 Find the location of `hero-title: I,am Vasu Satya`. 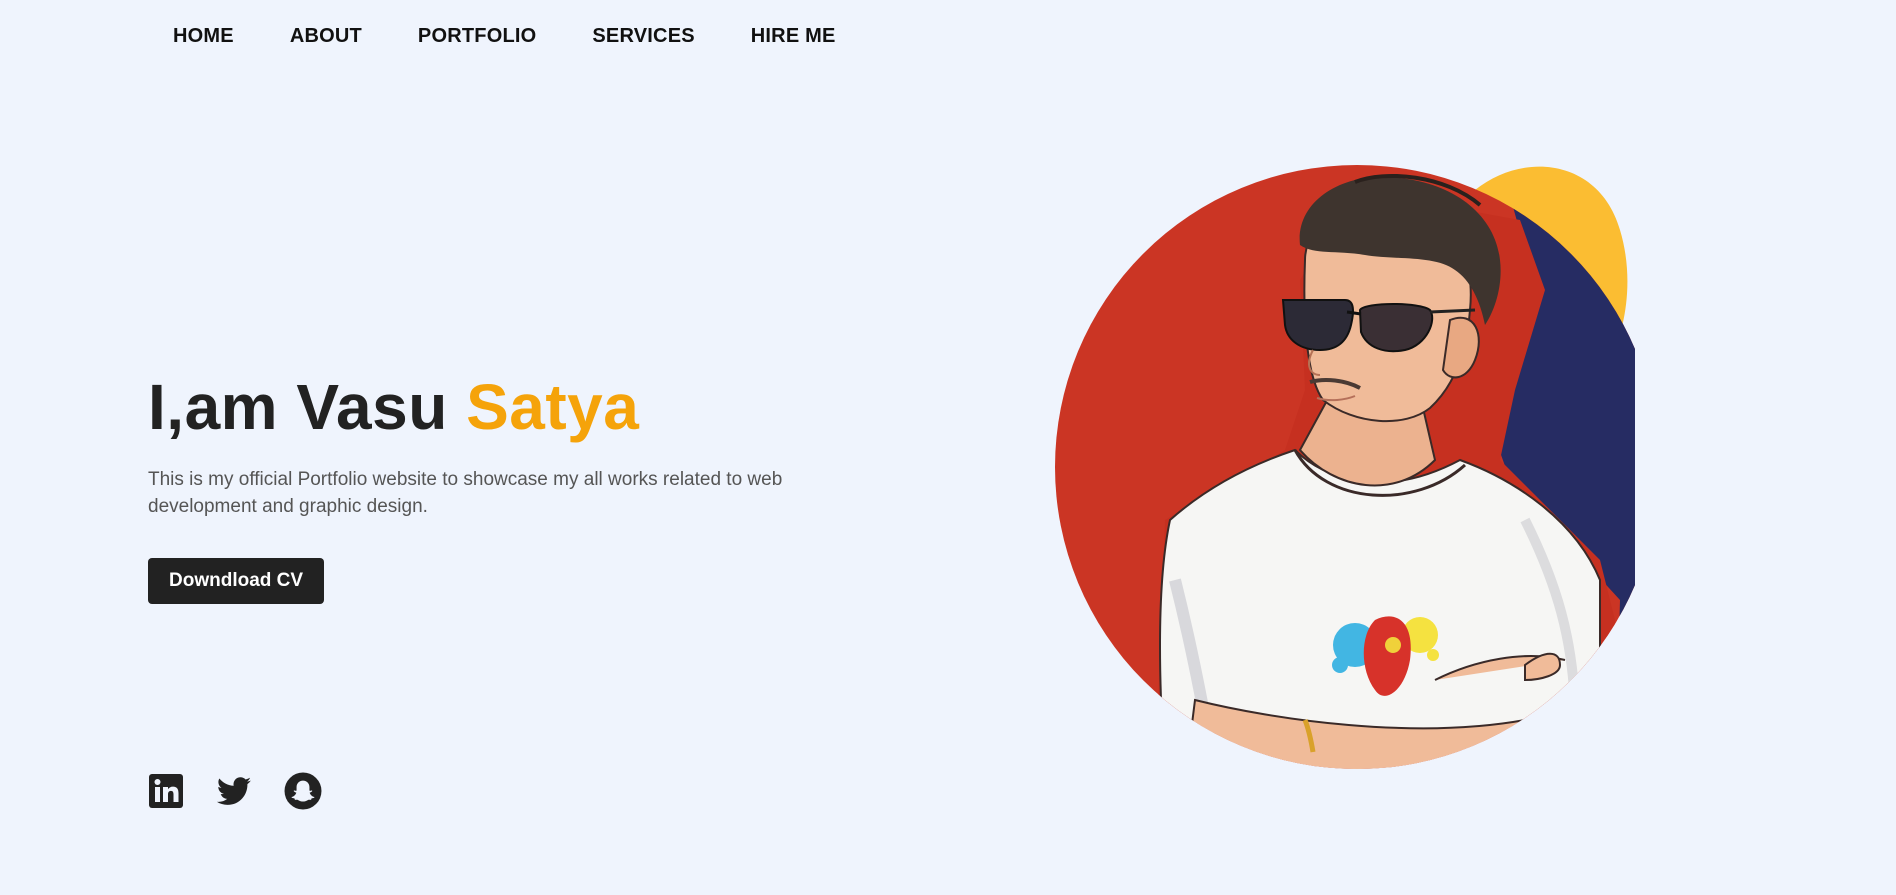

hero-title: I,am Vasu Satya is located at coordinates (488, 407).